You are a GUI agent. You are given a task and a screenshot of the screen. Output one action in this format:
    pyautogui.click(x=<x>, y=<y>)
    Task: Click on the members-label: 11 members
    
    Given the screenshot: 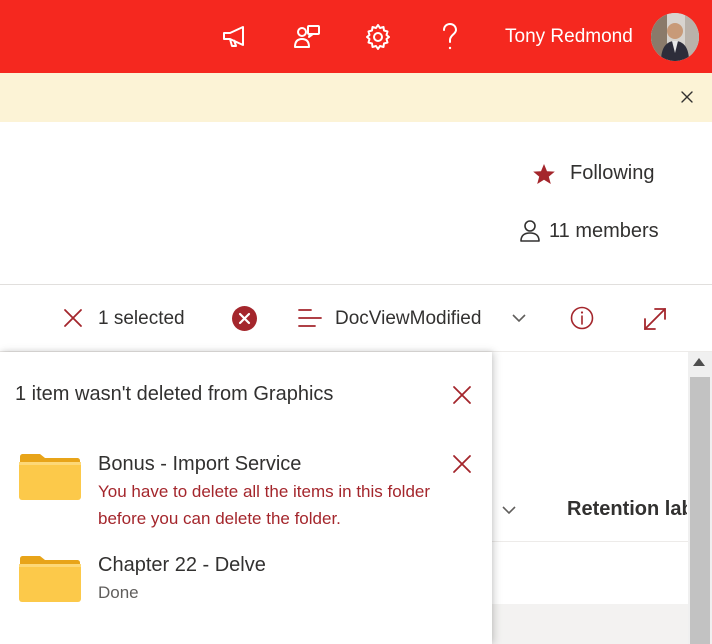 What is the action you would take?
    pyautogui.click(x=604, y=230)
    